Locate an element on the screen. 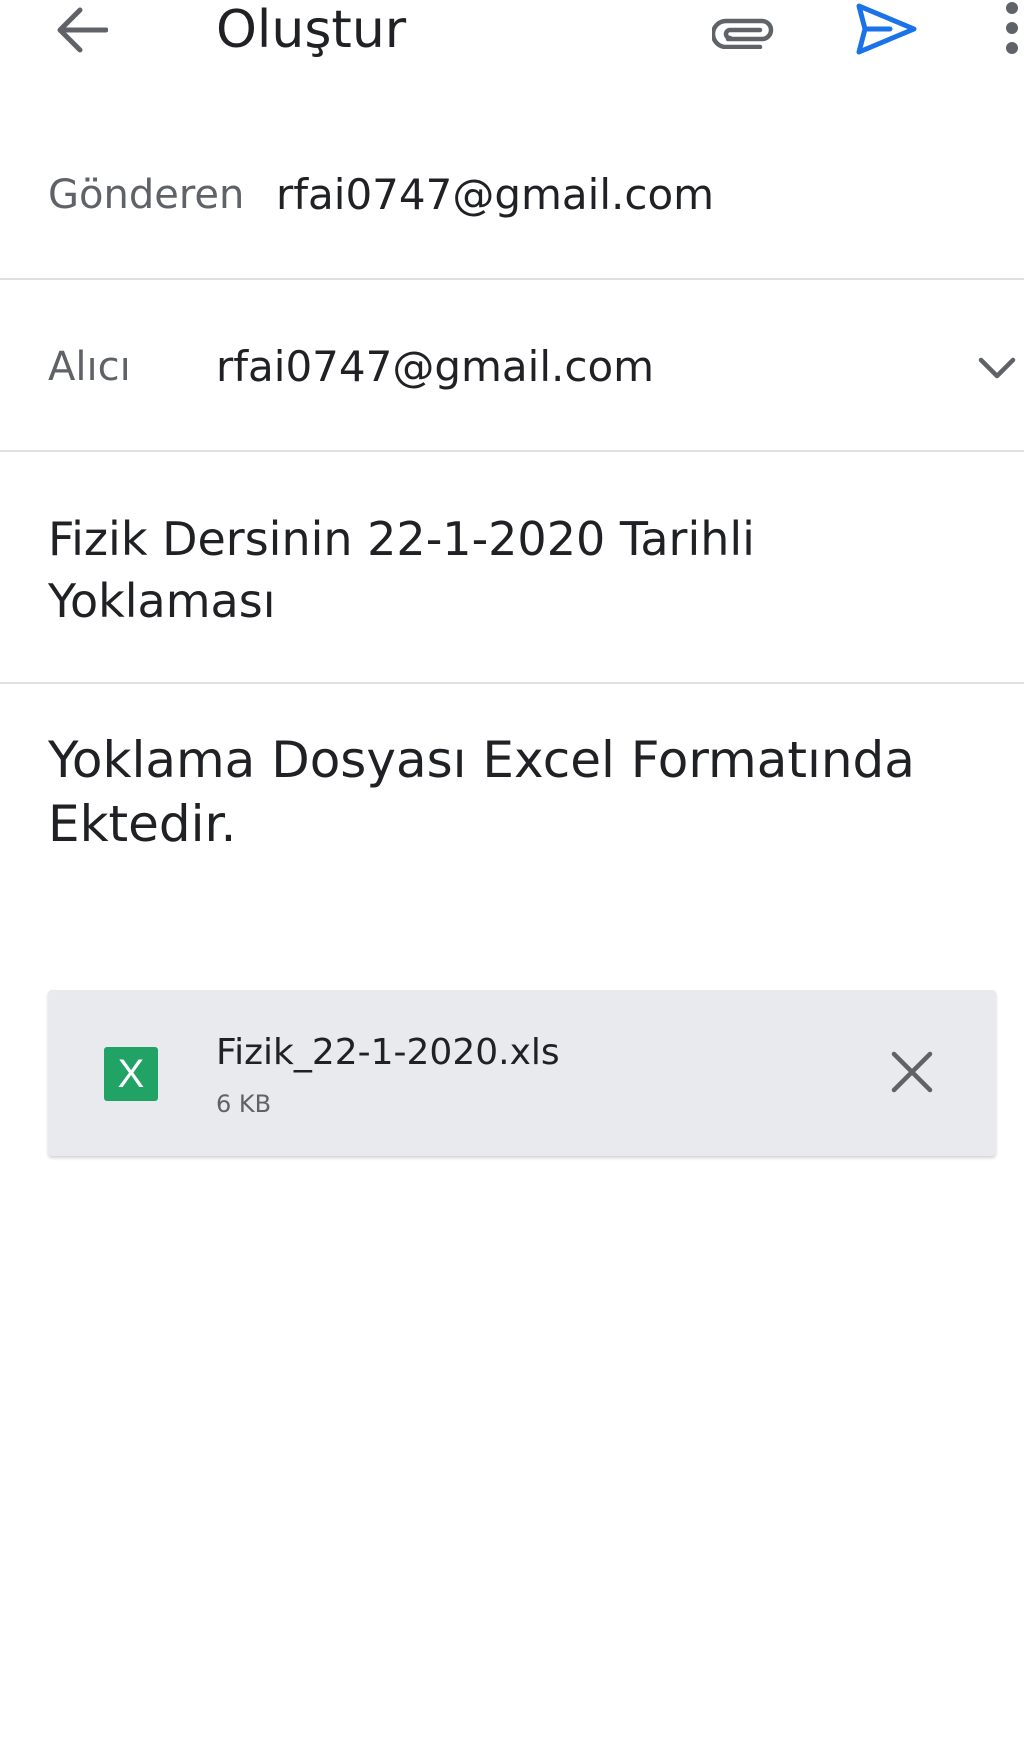 The image size is (1024, 1761). body-line-2: Ektedir. is located at coordinates (142, 824).